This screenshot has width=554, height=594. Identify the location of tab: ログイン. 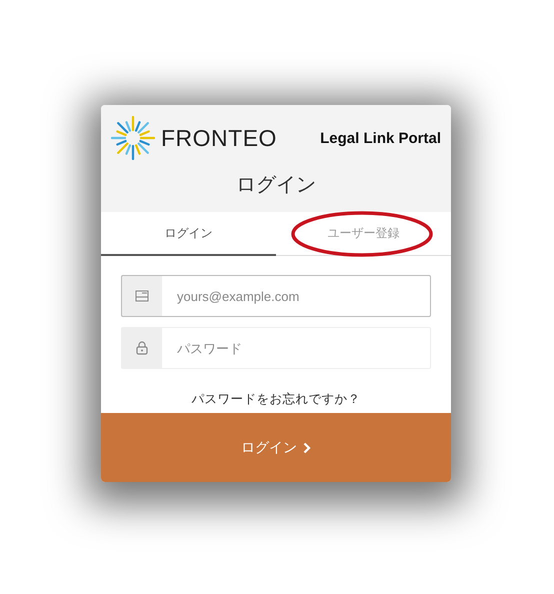
(188, 234).